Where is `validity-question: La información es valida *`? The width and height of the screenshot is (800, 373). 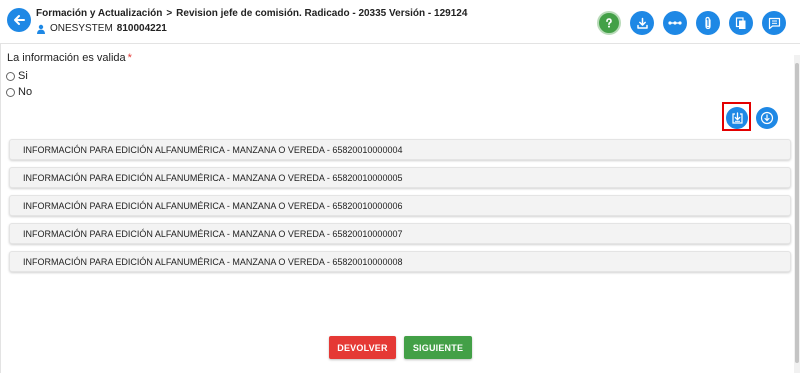 validity-question: La información es valida * is located at coordinates (69, 58).